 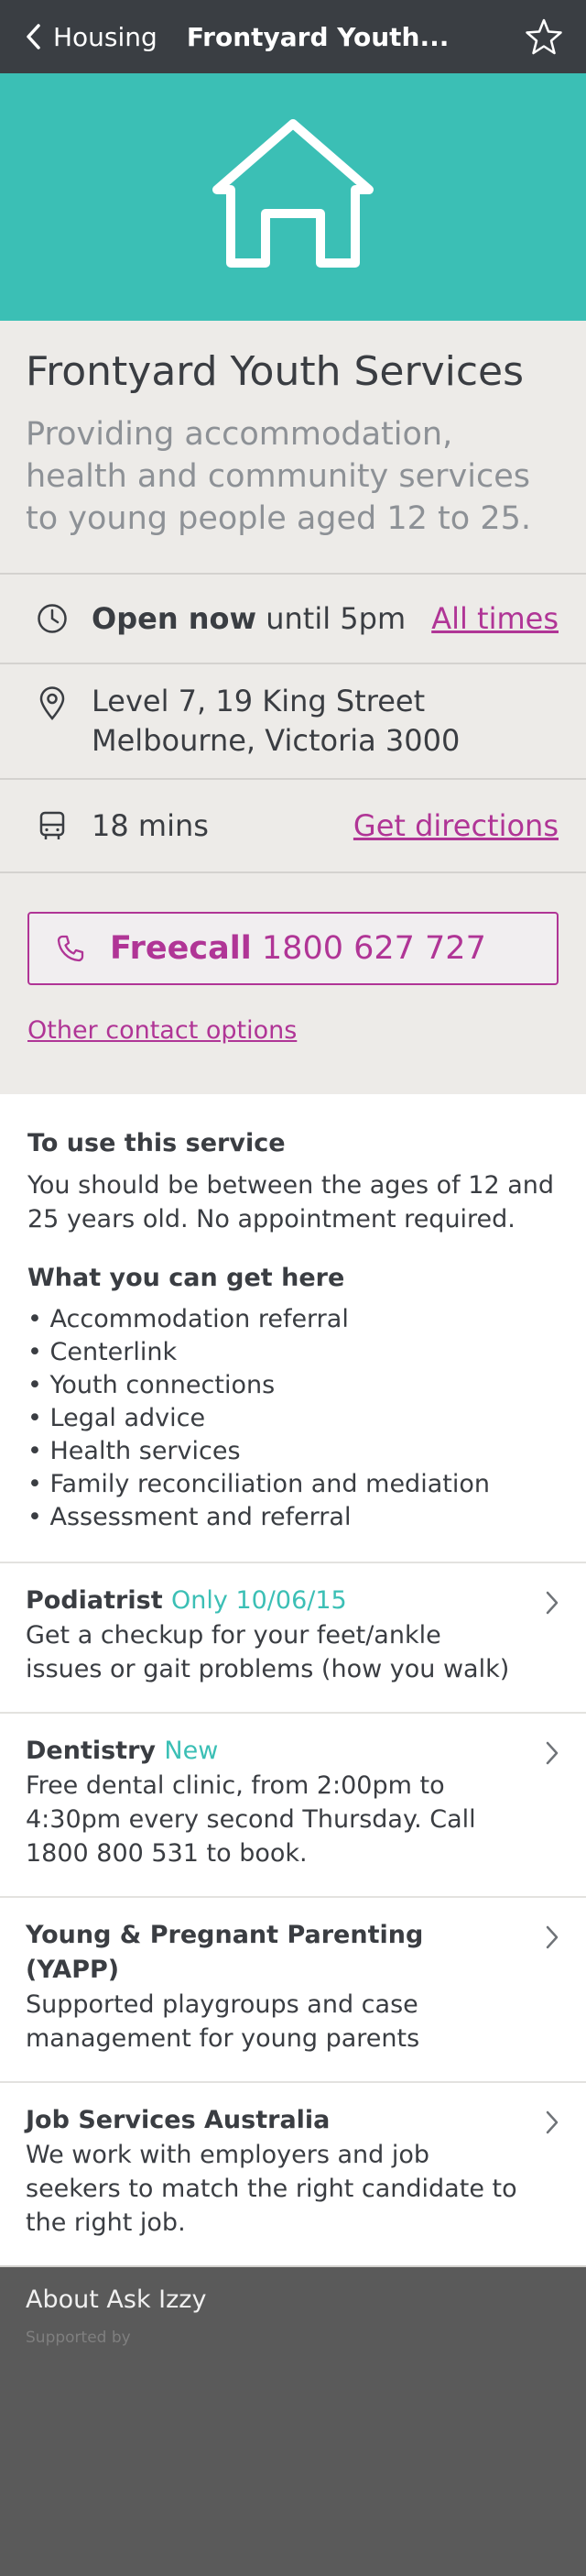 I want to click on service-item-title: Job Services Australia, so click(x=274, y=2120).